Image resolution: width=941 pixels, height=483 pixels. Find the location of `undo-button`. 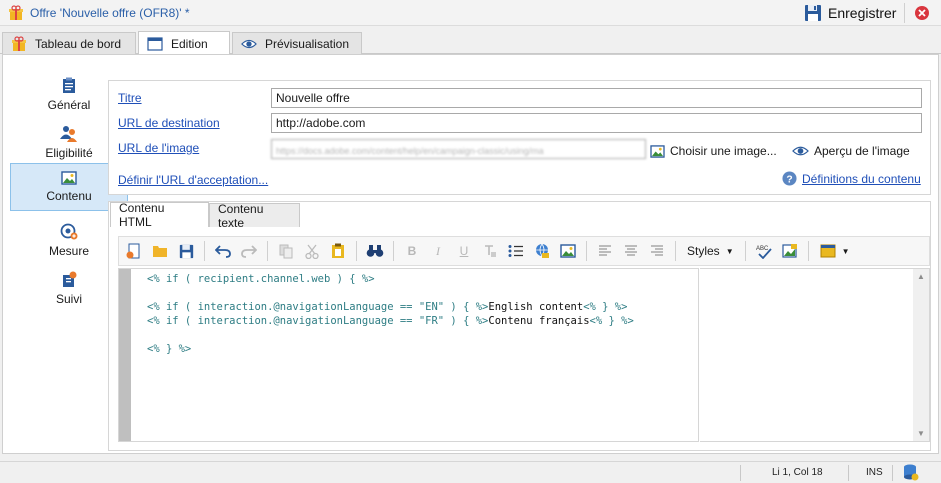

undo-button is located at coordinates (223, 251).